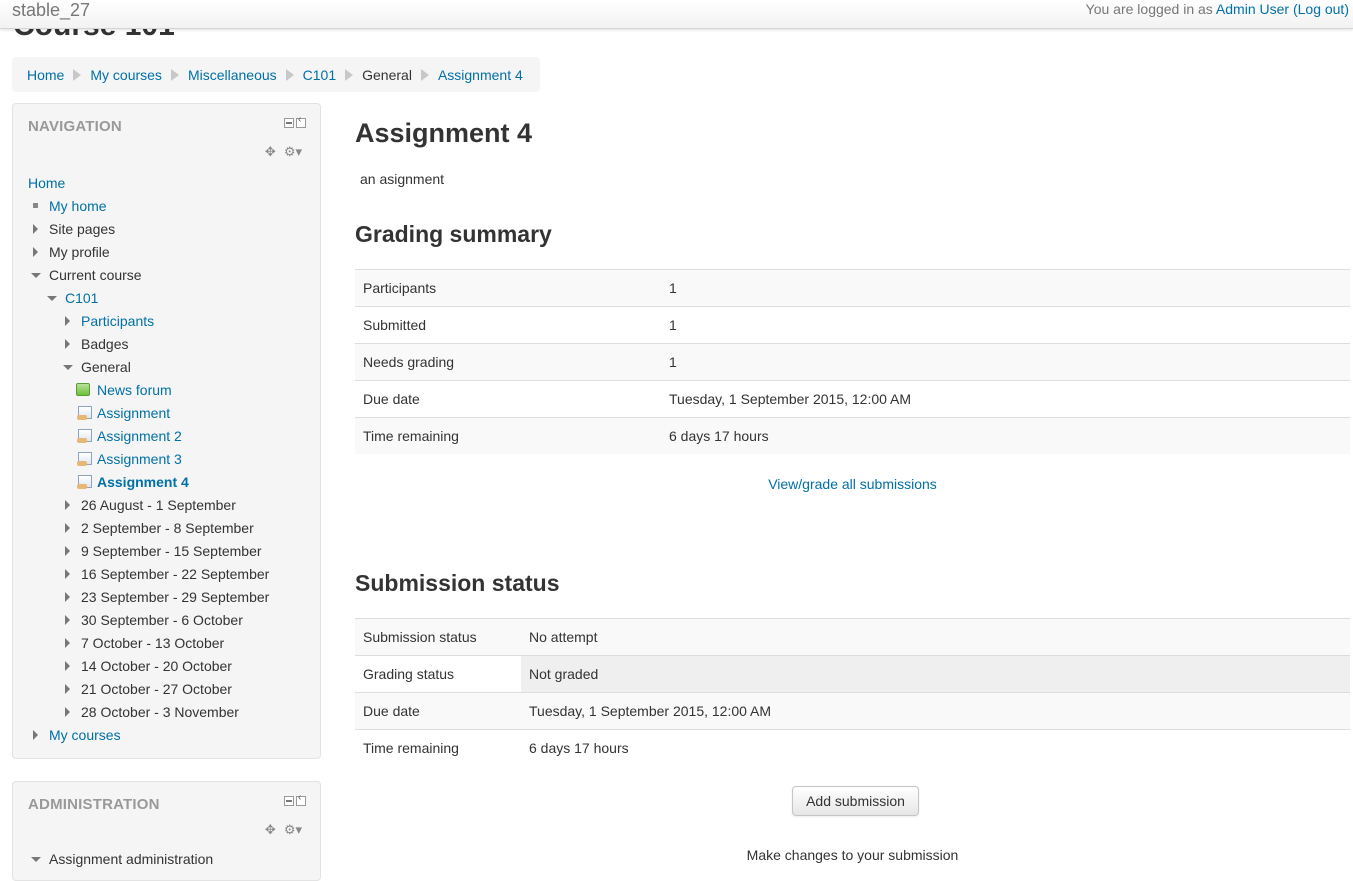 The height and width of the screenshot is (881, 1353). What do you see at coordinates (480, 75) in the screenshot?
I see `breadcrumb-current: Assignment 4` at bounding box center [480, 75].